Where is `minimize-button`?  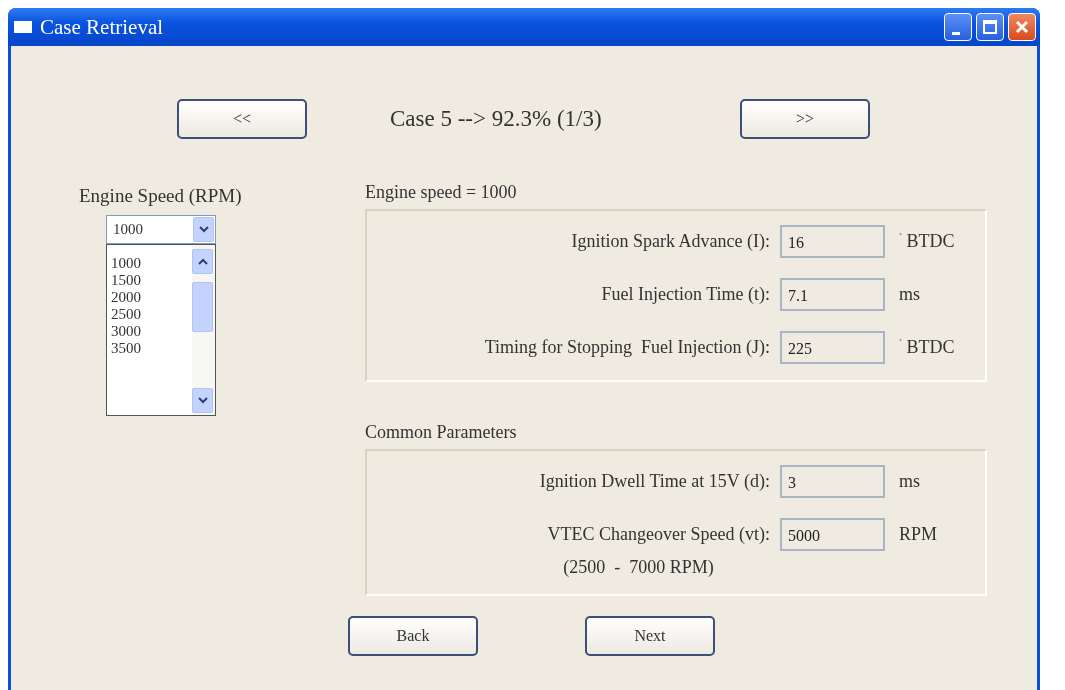 minimize-button is located at coordinates (958, 27).